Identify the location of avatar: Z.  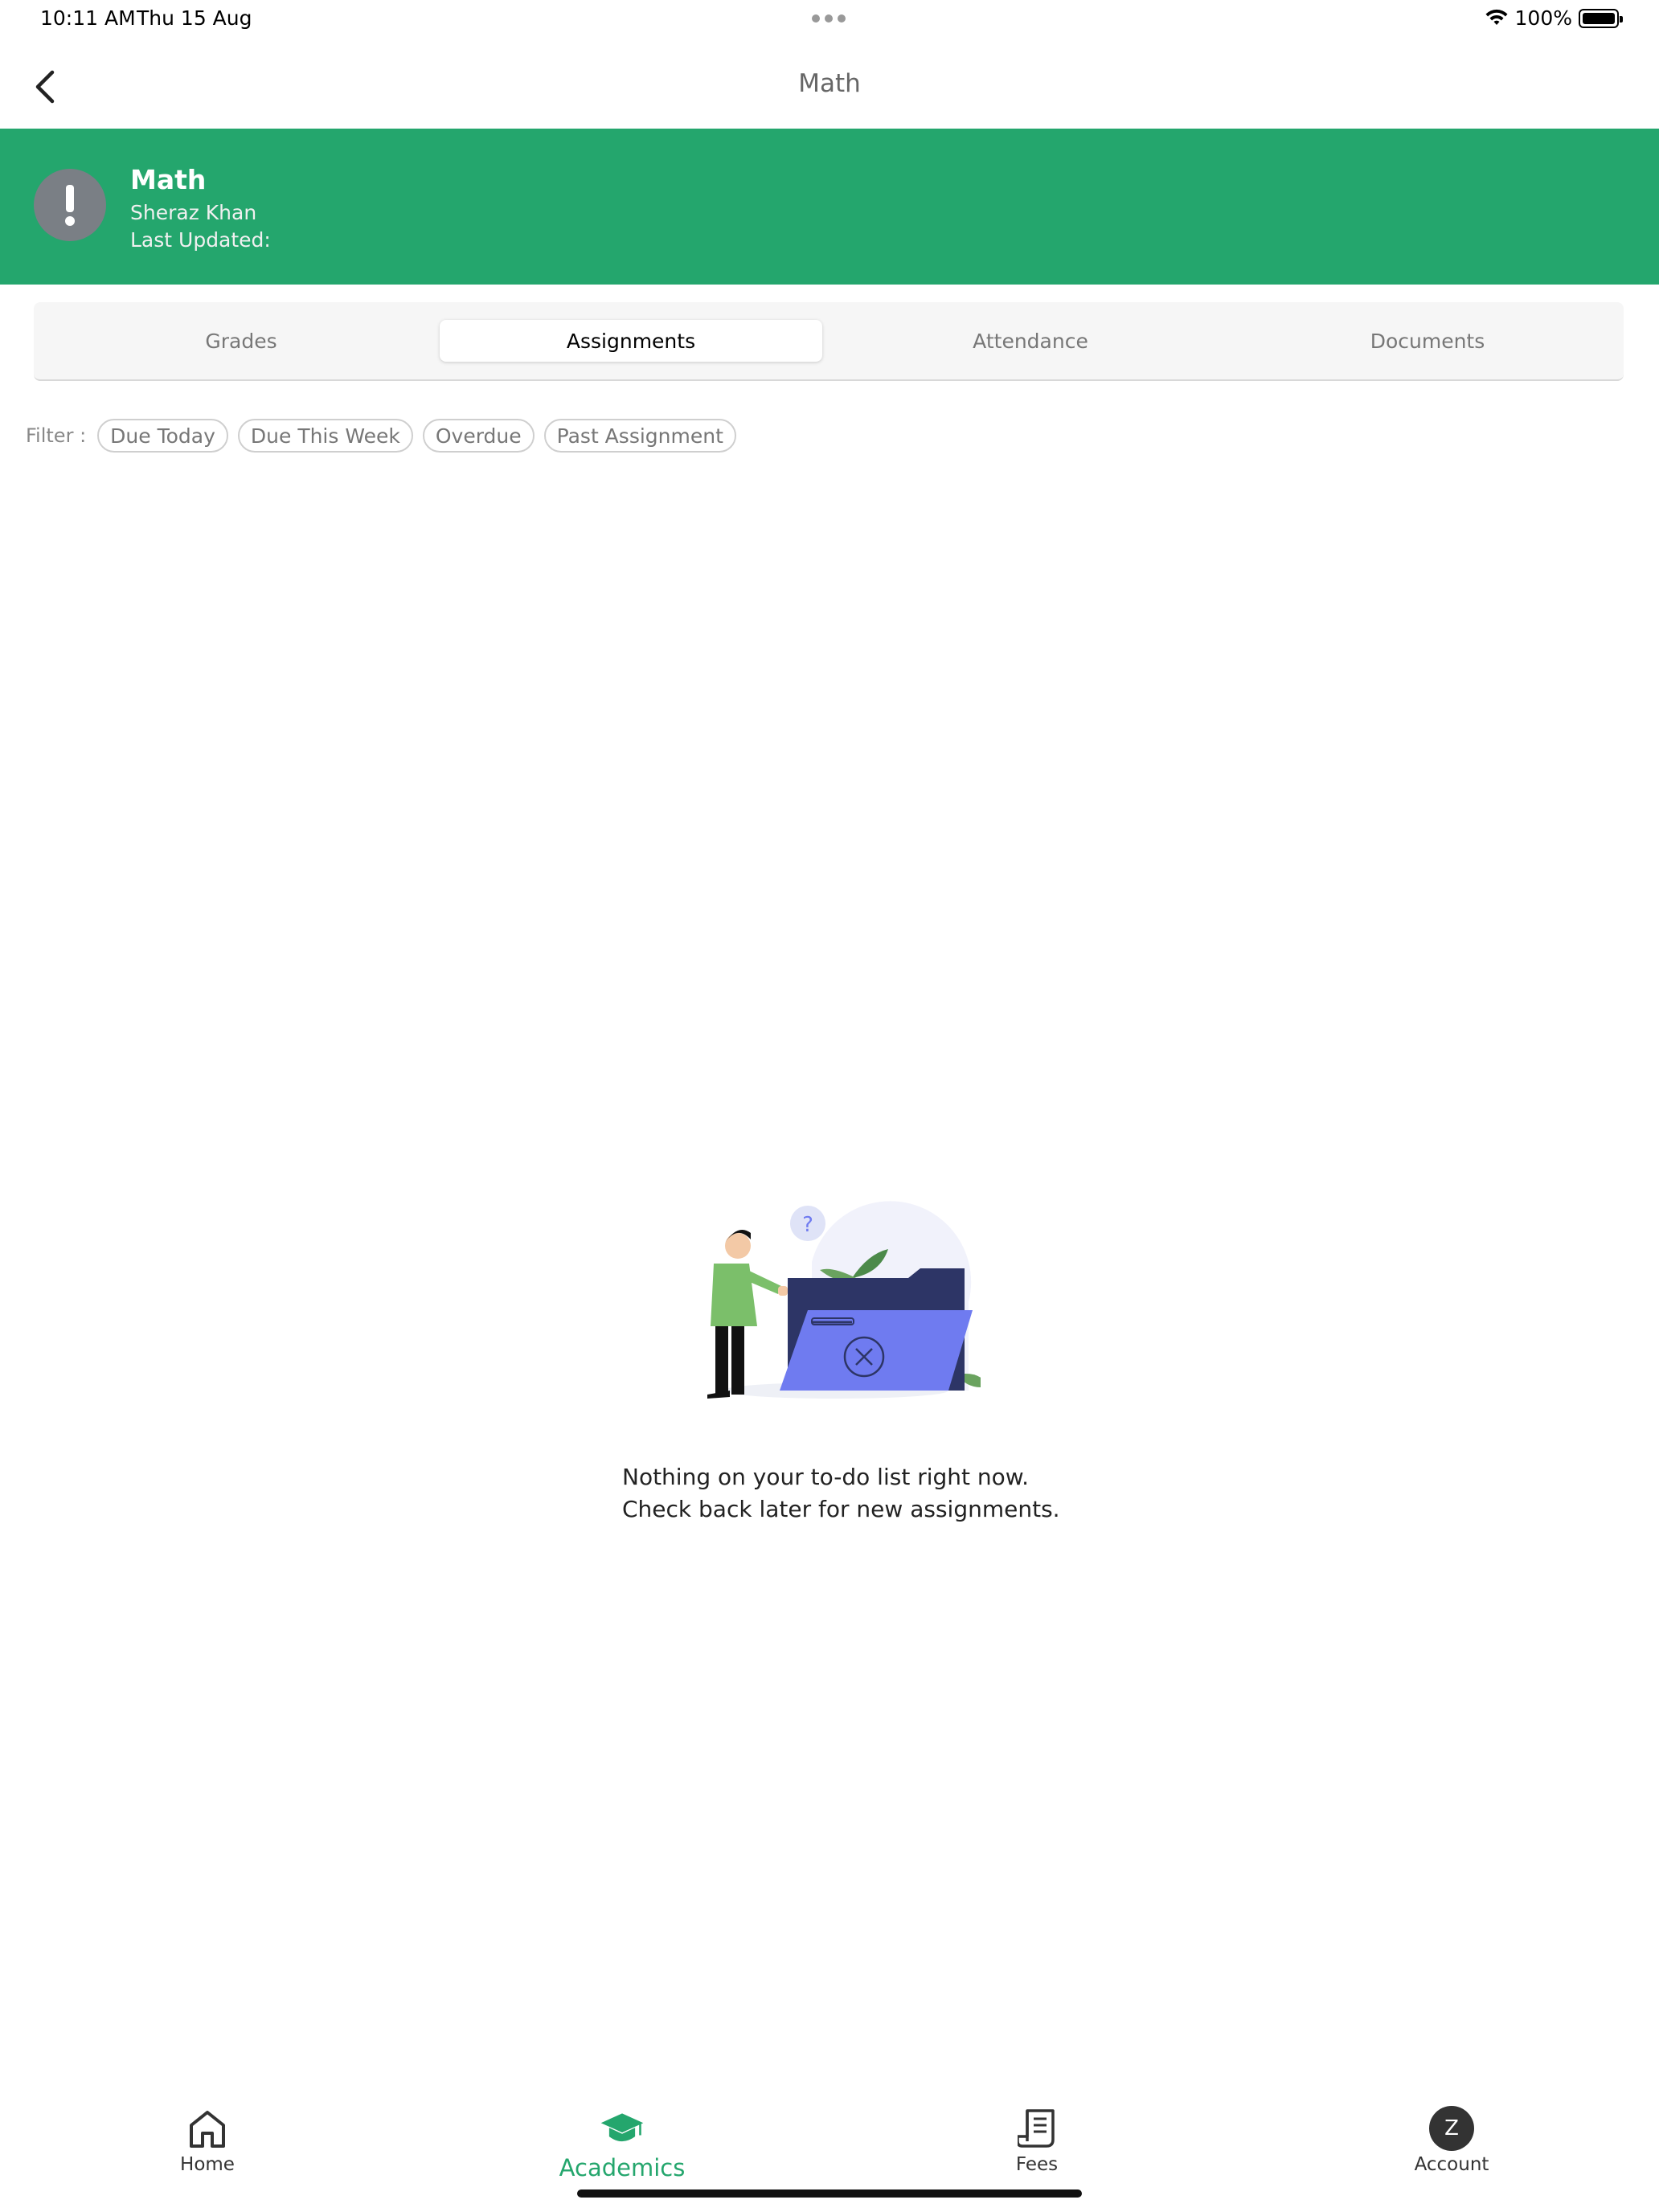
(1451, 2128).